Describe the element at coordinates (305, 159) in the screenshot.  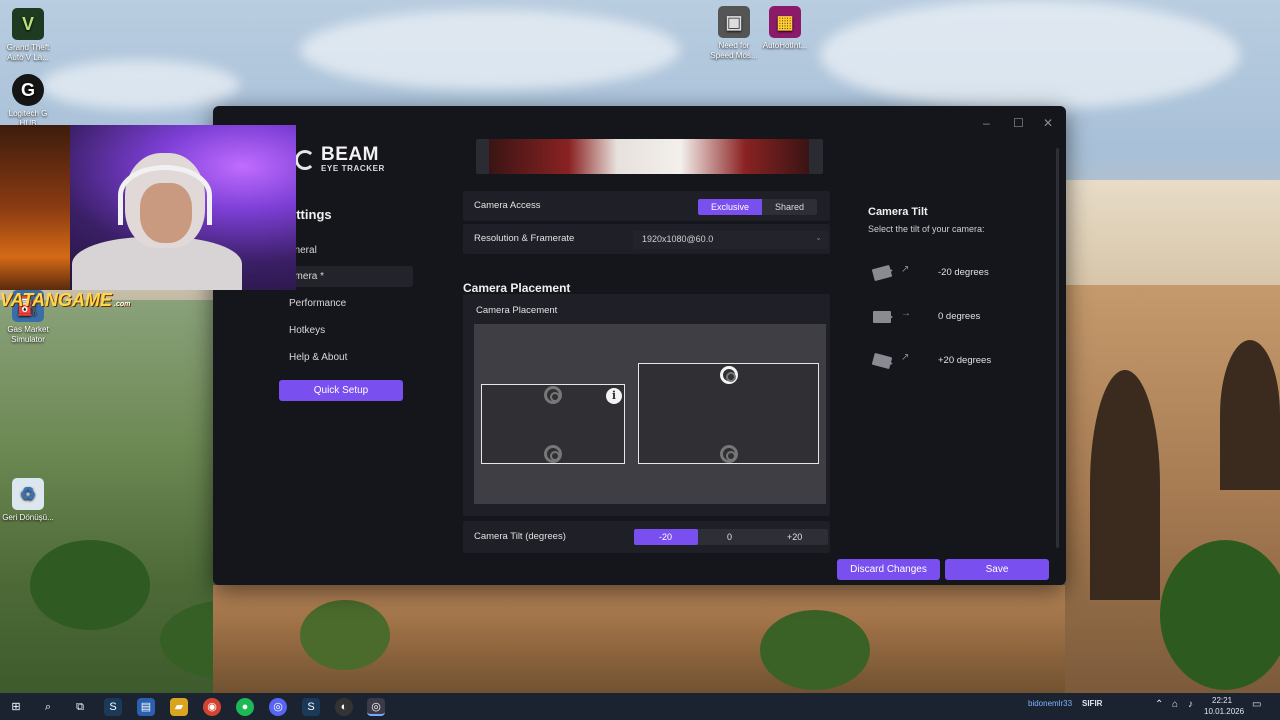
I see `beam-logo-icon` at that location.